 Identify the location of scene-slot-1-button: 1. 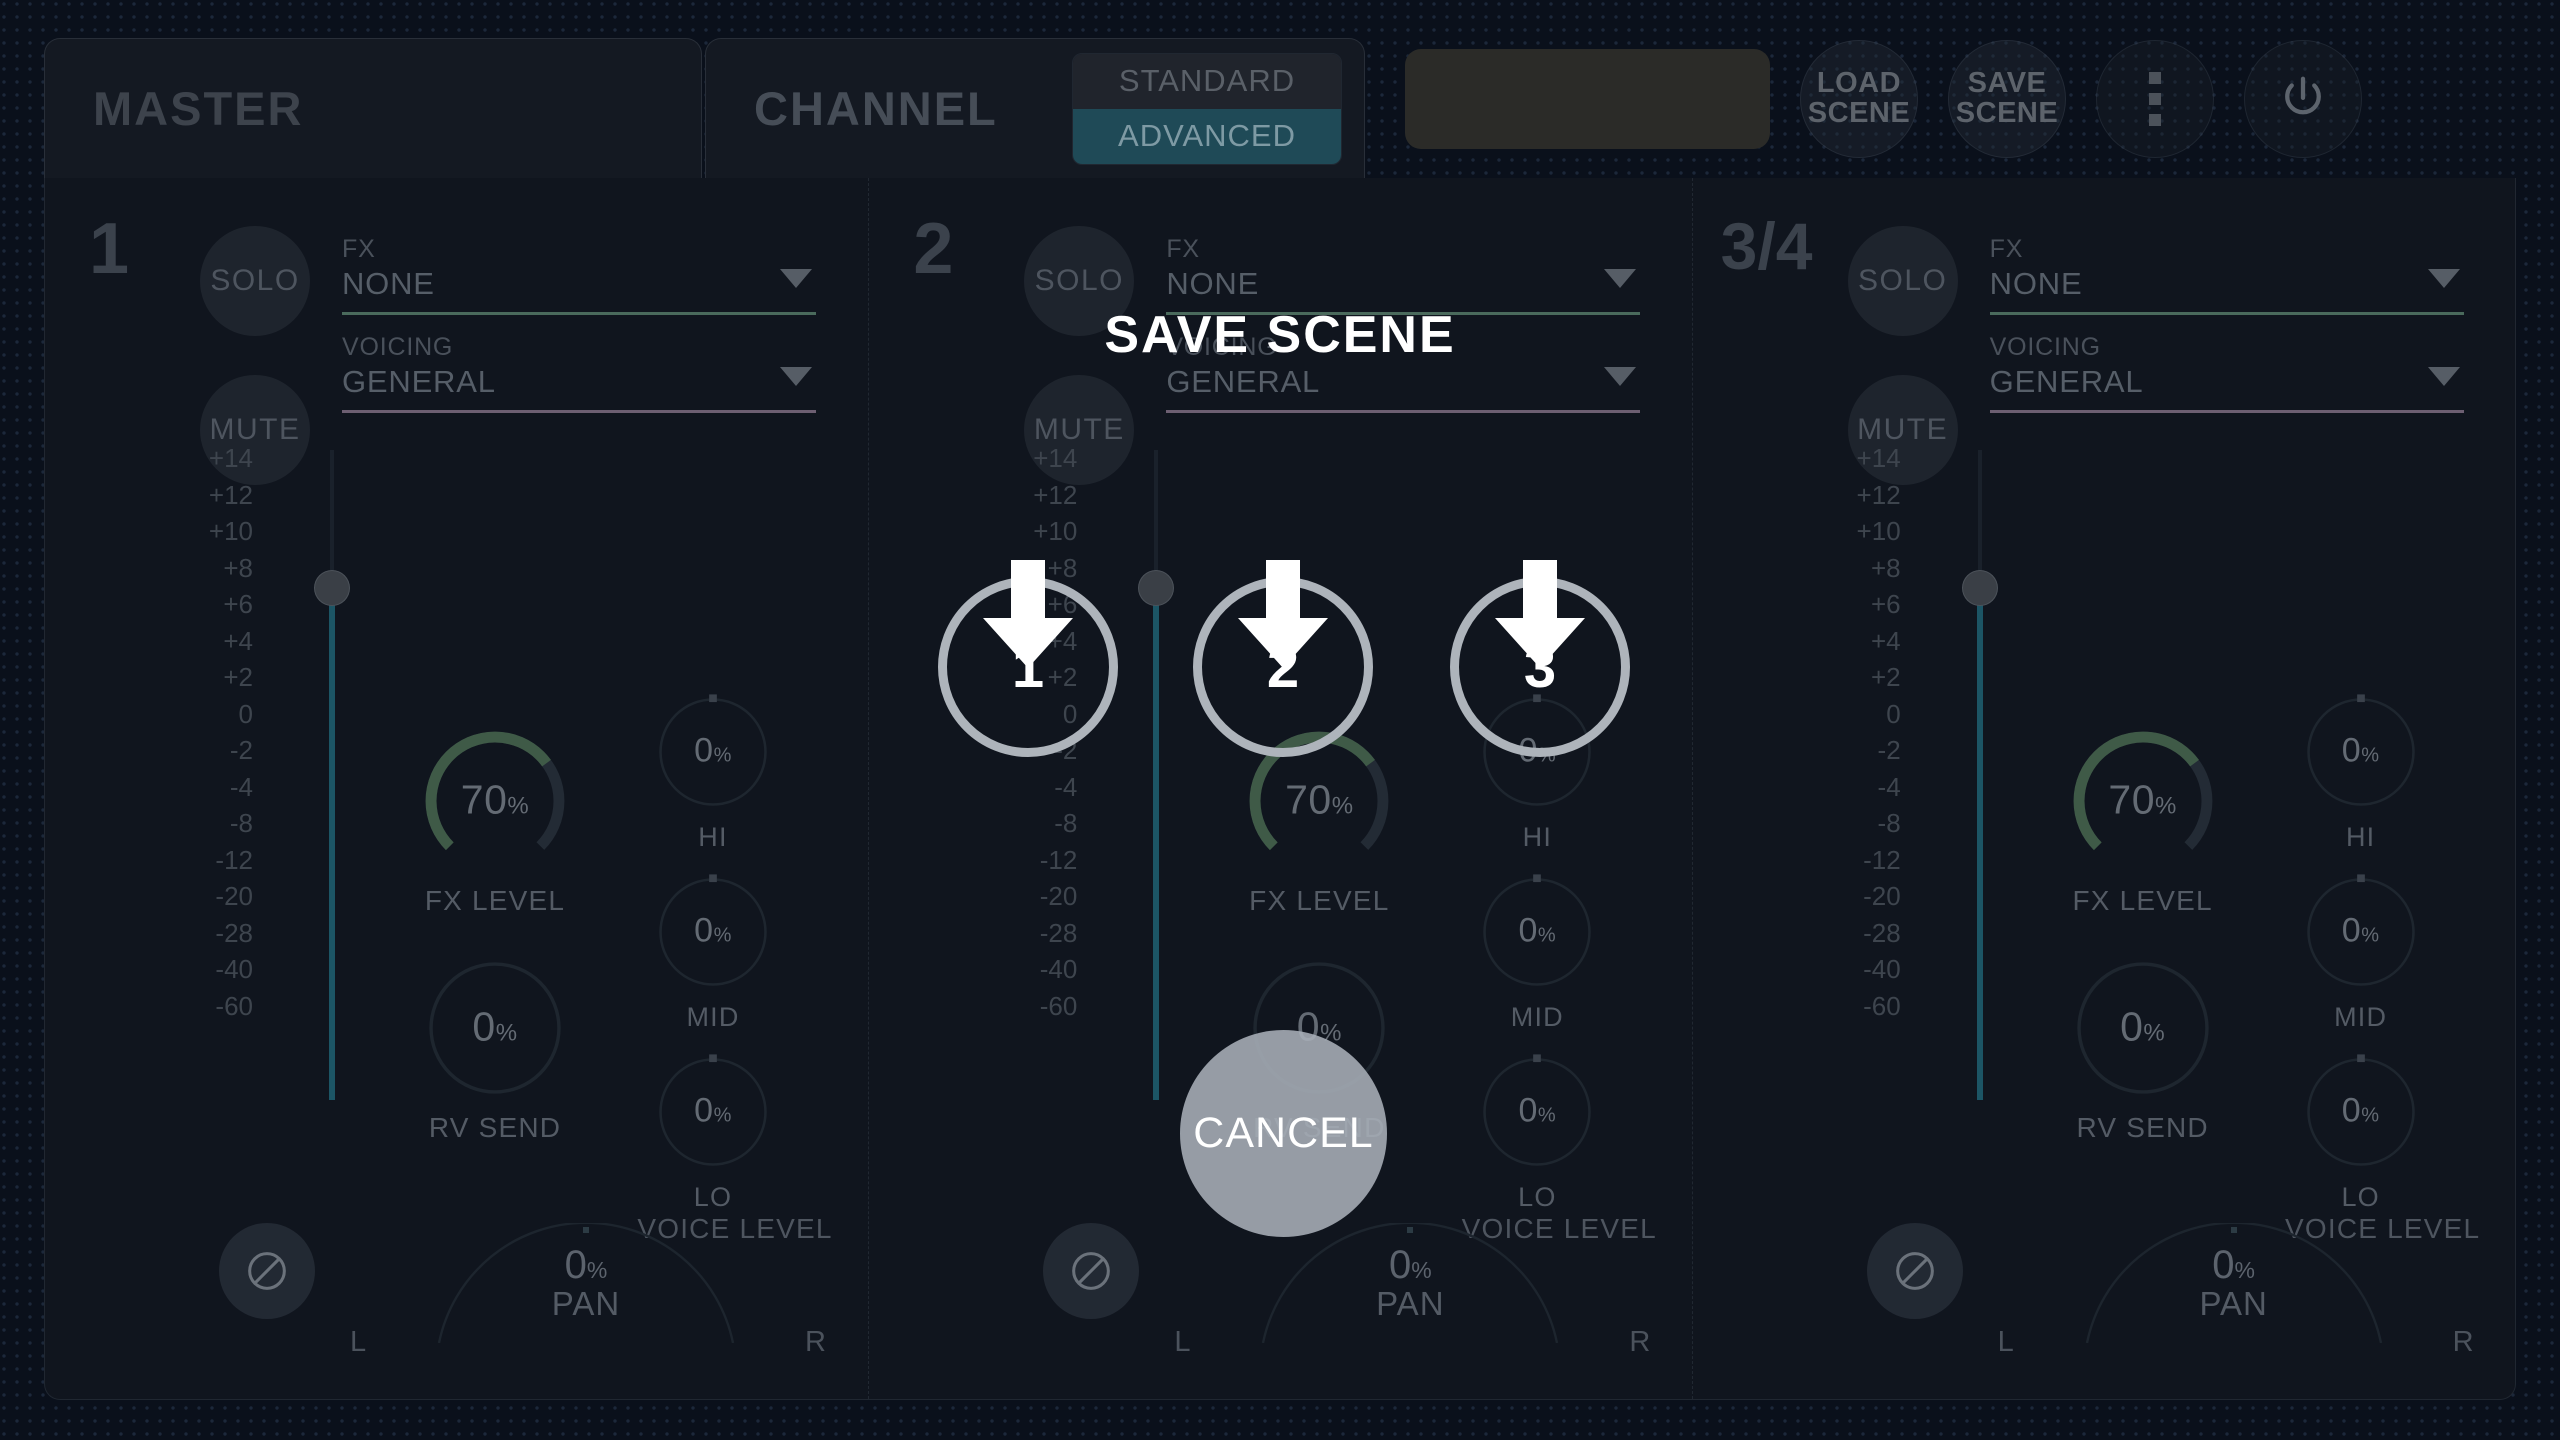
(1028, 667).